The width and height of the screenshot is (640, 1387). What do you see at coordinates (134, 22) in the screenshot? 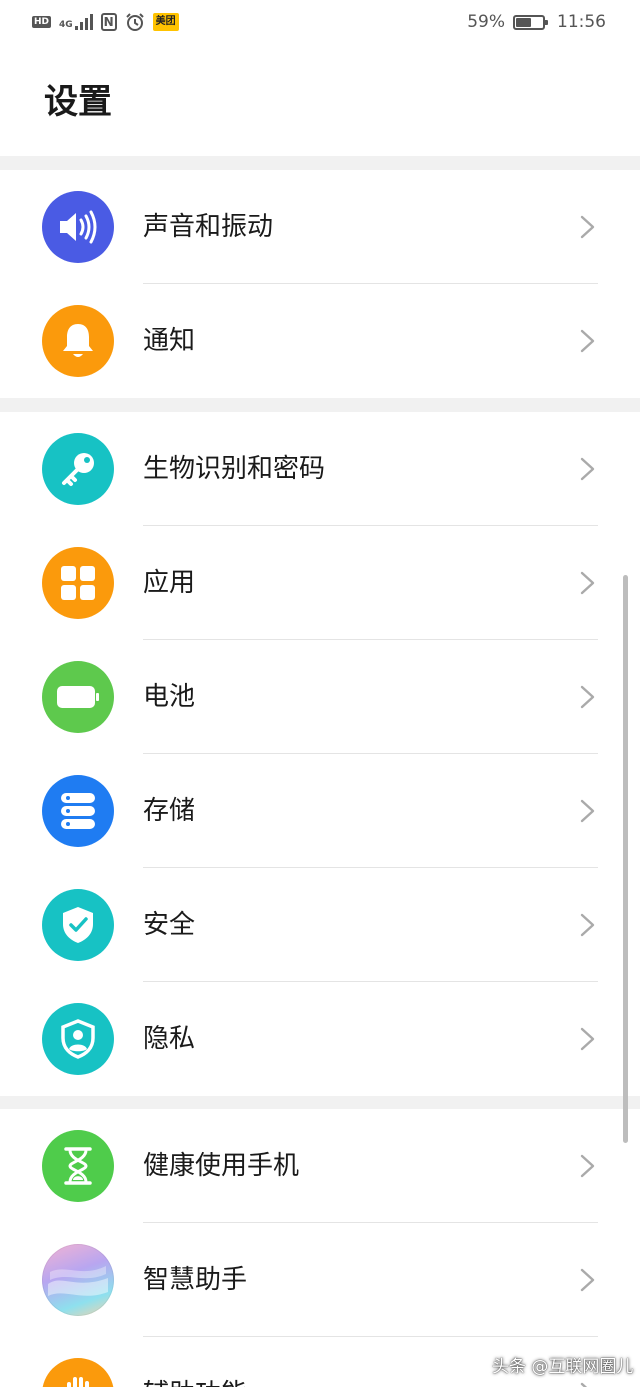
I see `alarm-icon` at bounding box center [134, 22].